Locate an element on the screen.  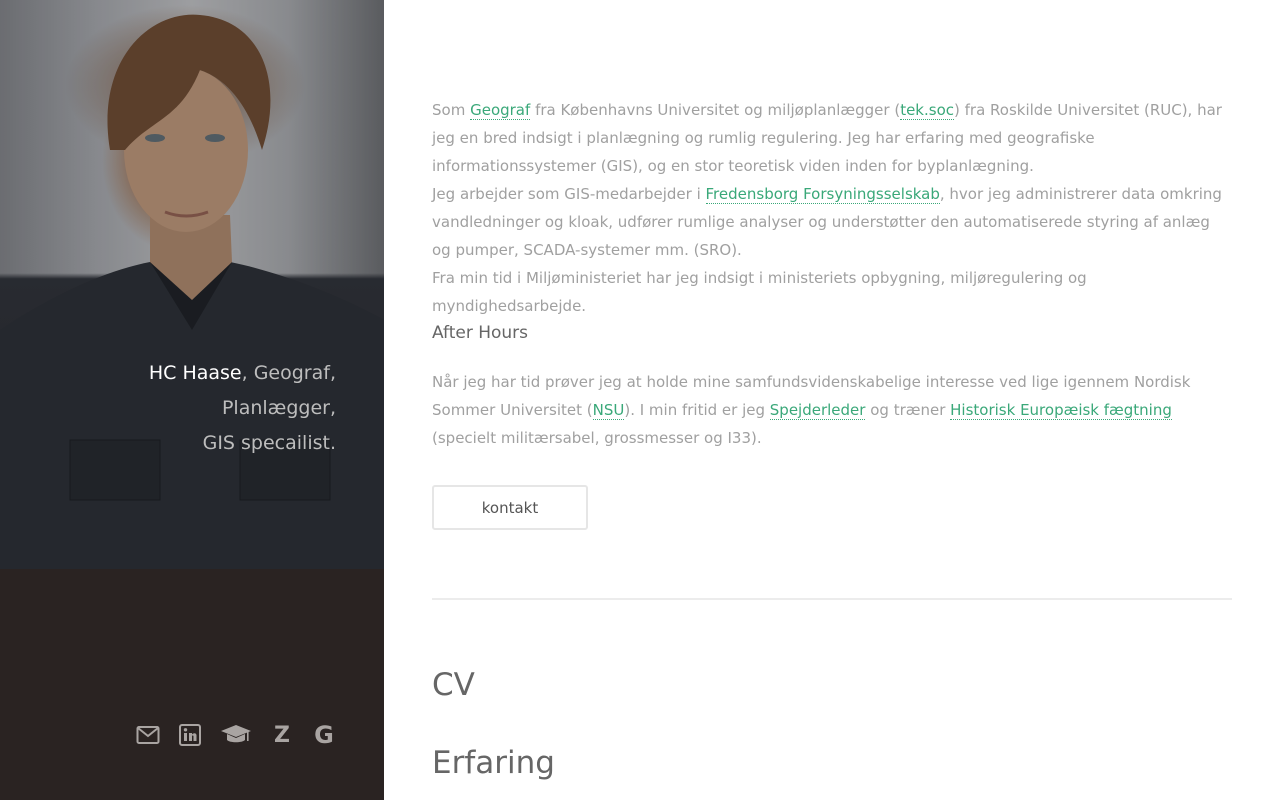
link-geograf: Geograf is located at coordinates (500, 110).